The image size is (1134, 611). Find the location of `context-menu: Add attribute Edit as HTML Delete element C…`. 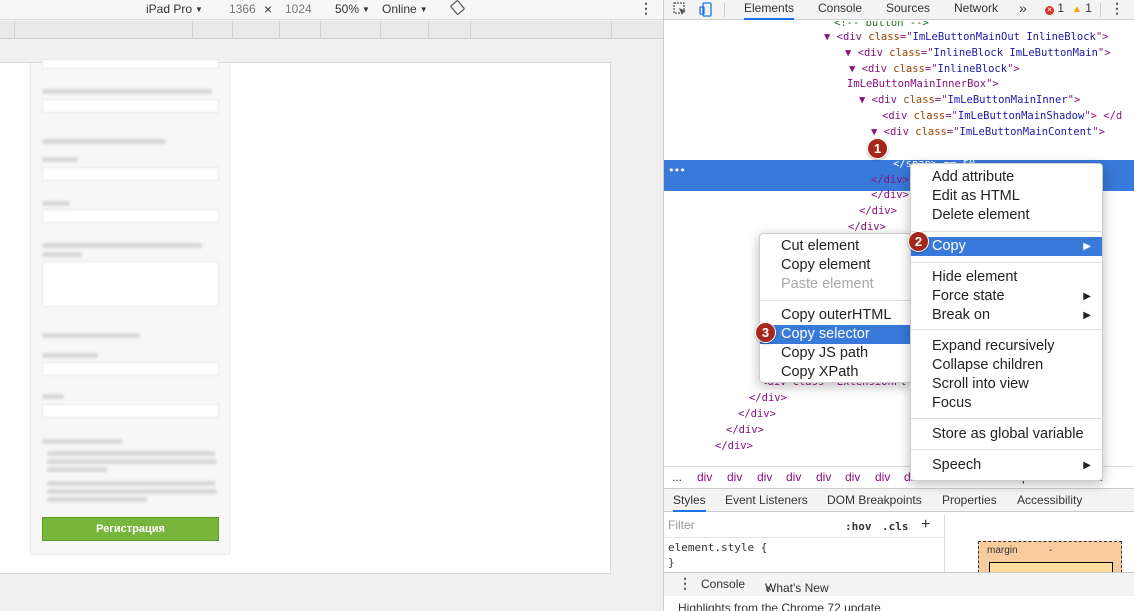

context-menu: Add attribute Edit as HTML Delete element C… is located at coordinates (1006, 322).